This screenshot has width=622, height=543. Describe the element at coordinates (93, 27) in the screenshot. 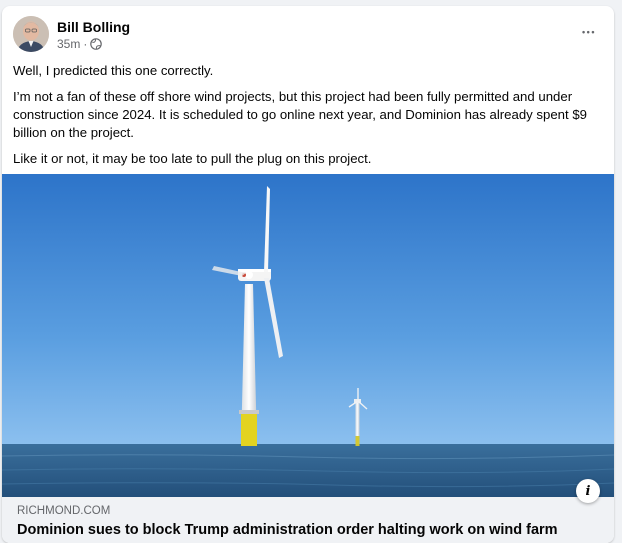

I see `author-name: Bill Bolling` at that location.